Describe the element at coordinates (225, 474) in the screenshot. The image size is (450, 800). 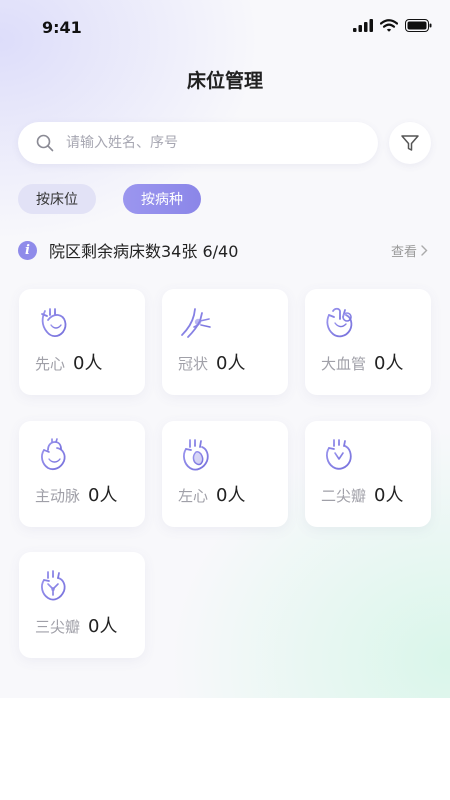
I see `disease-card-left-heart: 左心 0人` at that location.